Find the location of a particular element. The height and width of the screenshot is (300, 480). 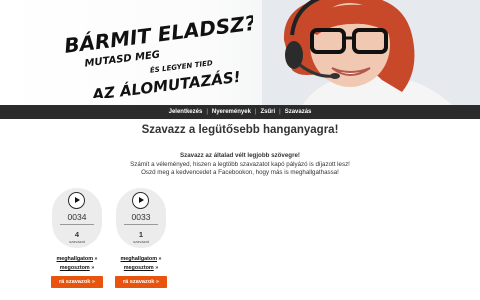

entry-card: 0034 4 szavazat is located at coordinates (77, 218).